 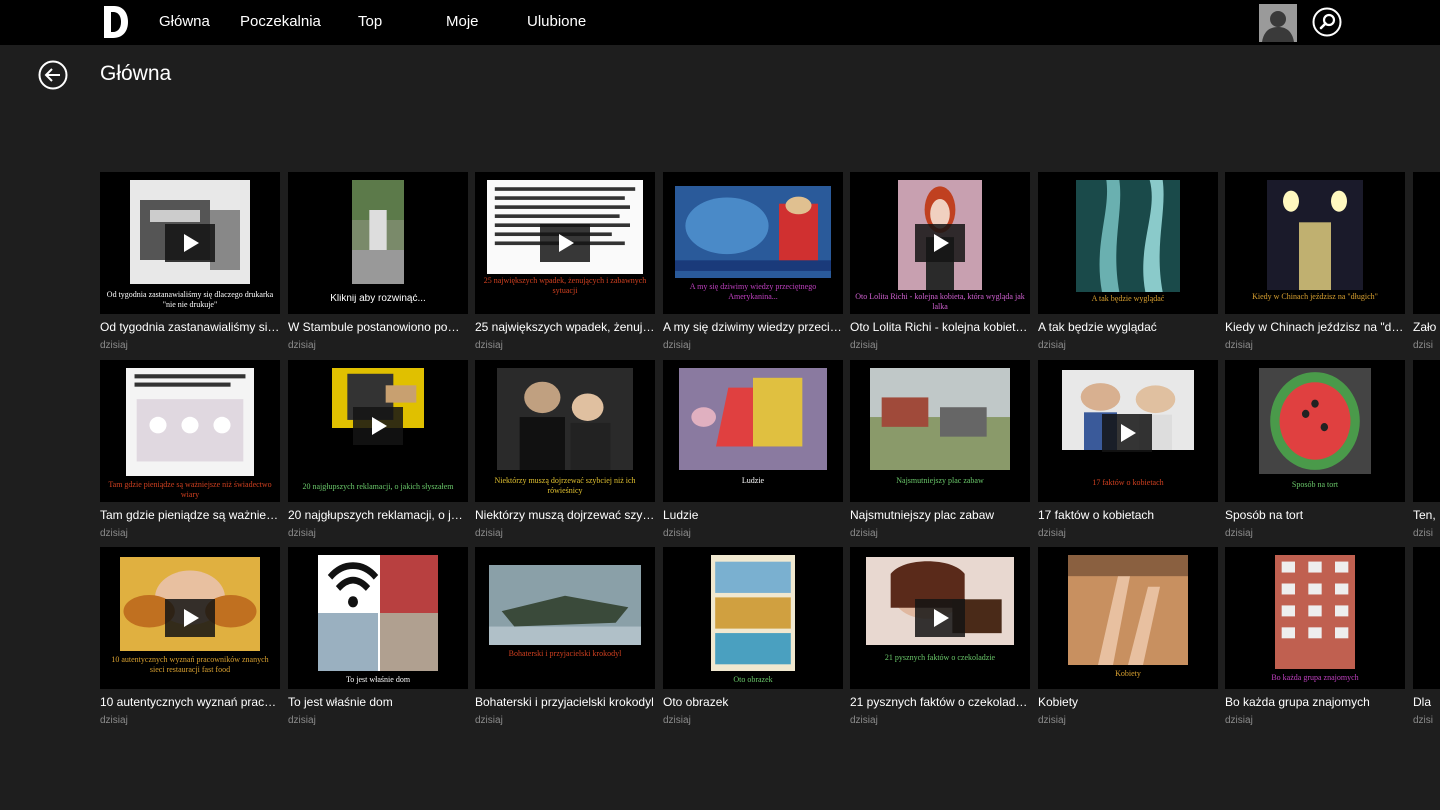 I want to click on thumbnail: A tak będzie wyglądać, so click(x=1128, y=243).